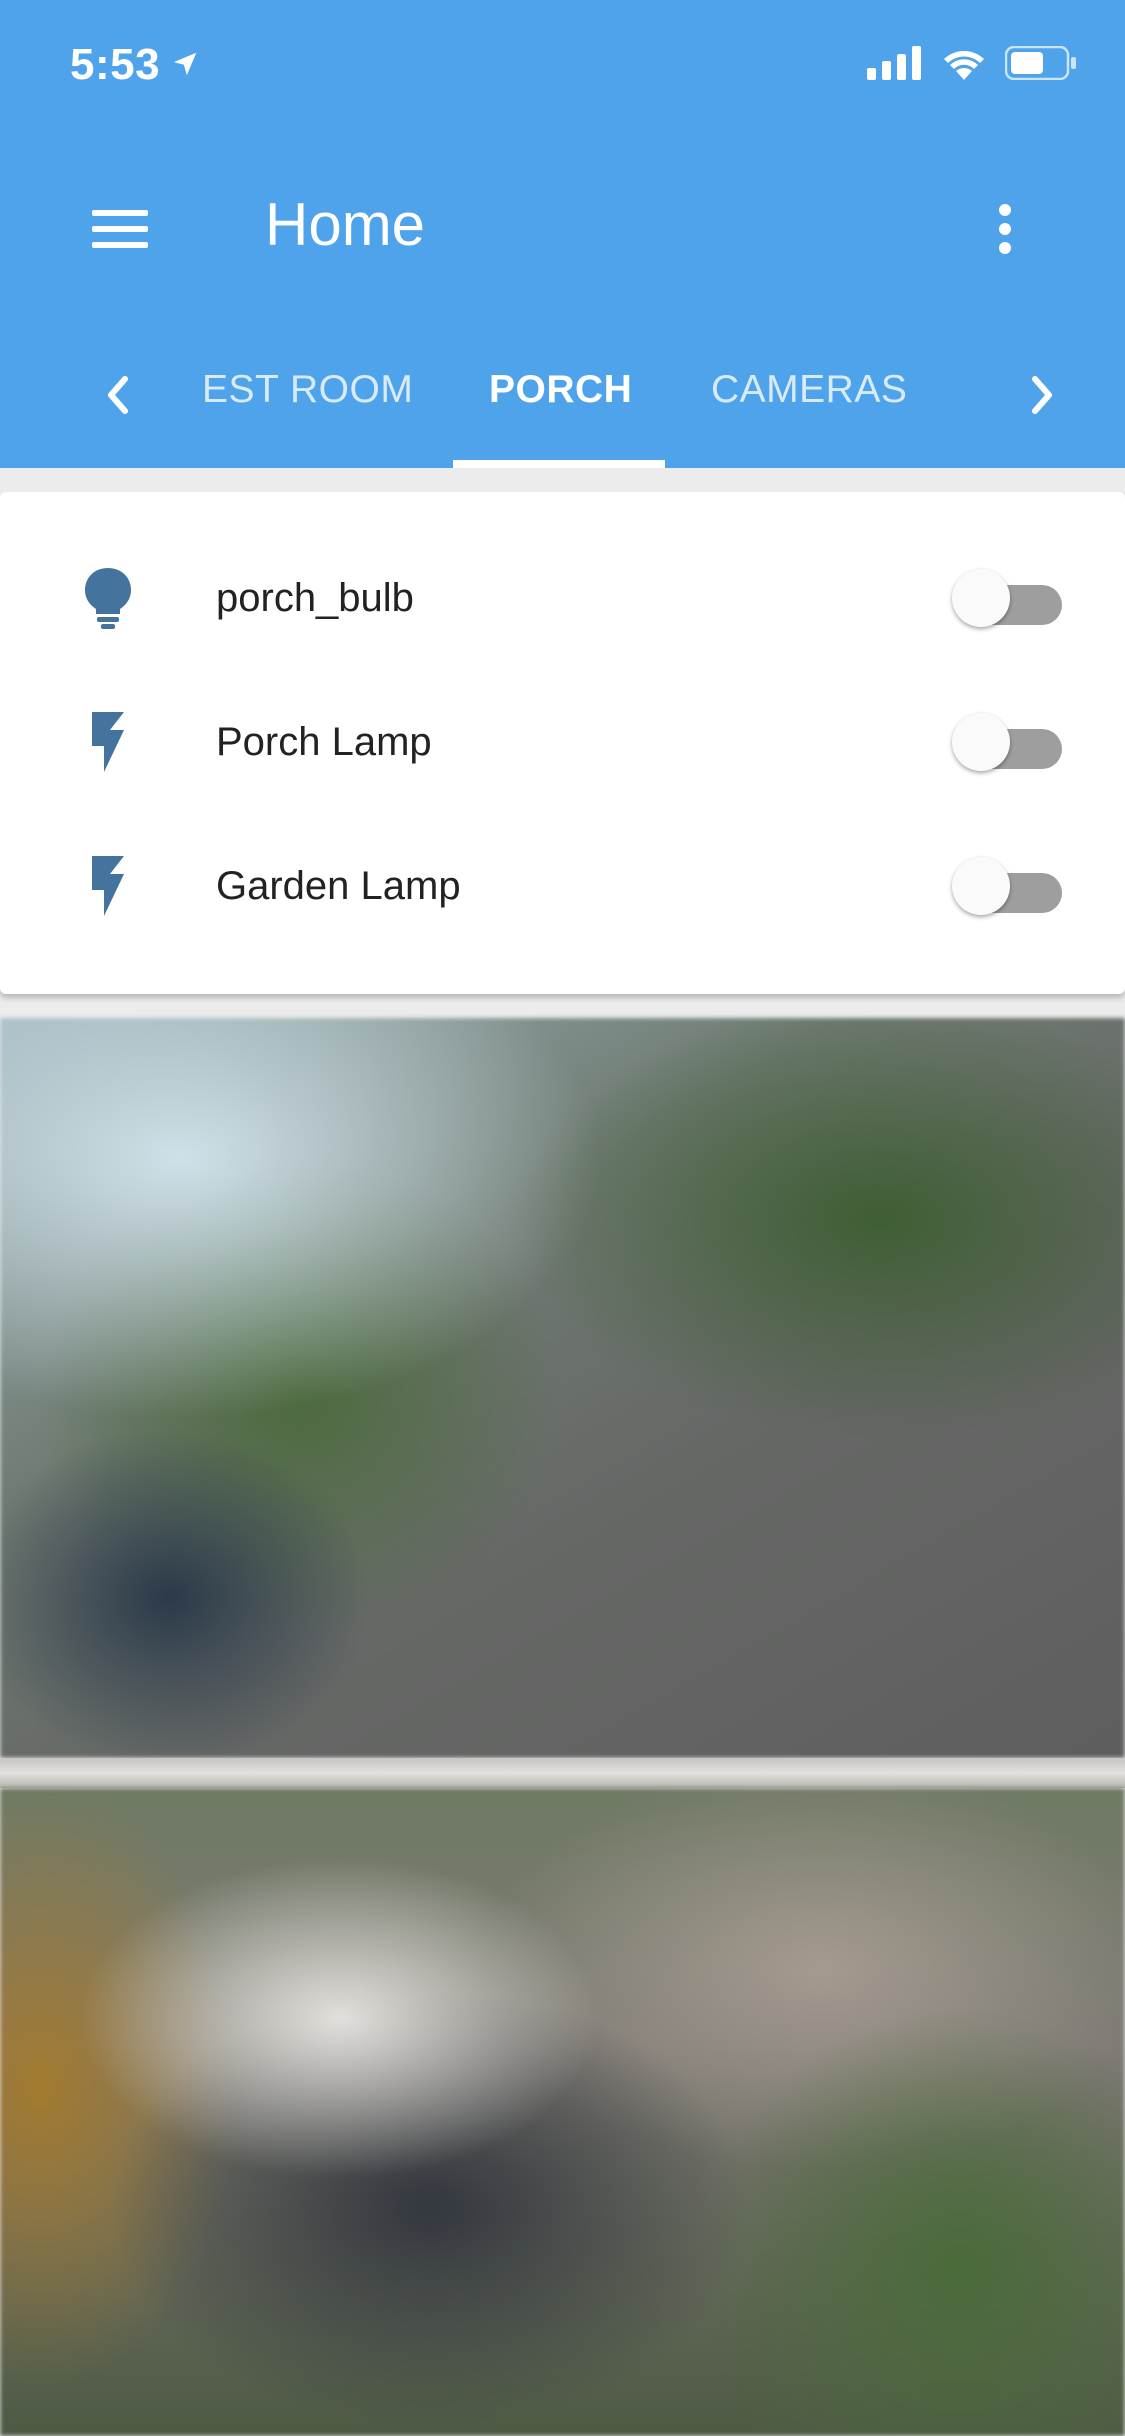 Image resolution: width=1125 pixels, height=2436 pixels. What do you see at coordinates (809, 390) in the screenshot?
I see `tab-cameras: CAMERAS` at bounding box center [809, 390].